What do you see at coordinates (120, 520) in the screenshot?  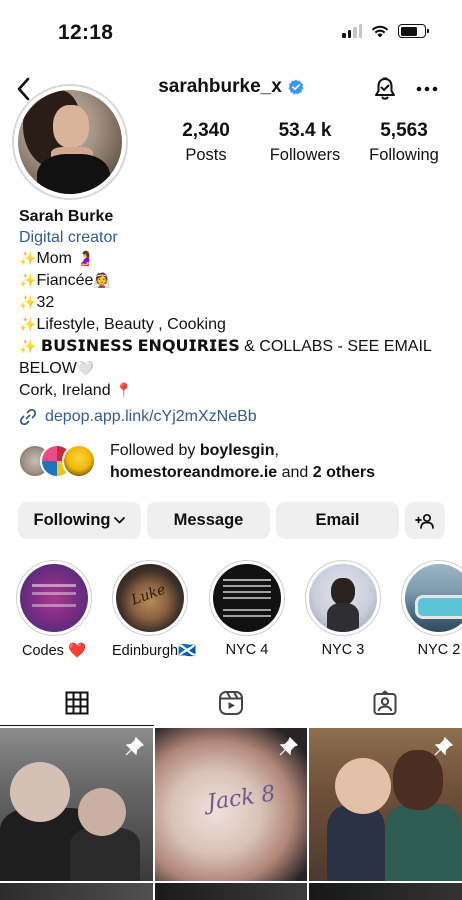 I see `chevron-down-icon` at bounding box center [120, 520].